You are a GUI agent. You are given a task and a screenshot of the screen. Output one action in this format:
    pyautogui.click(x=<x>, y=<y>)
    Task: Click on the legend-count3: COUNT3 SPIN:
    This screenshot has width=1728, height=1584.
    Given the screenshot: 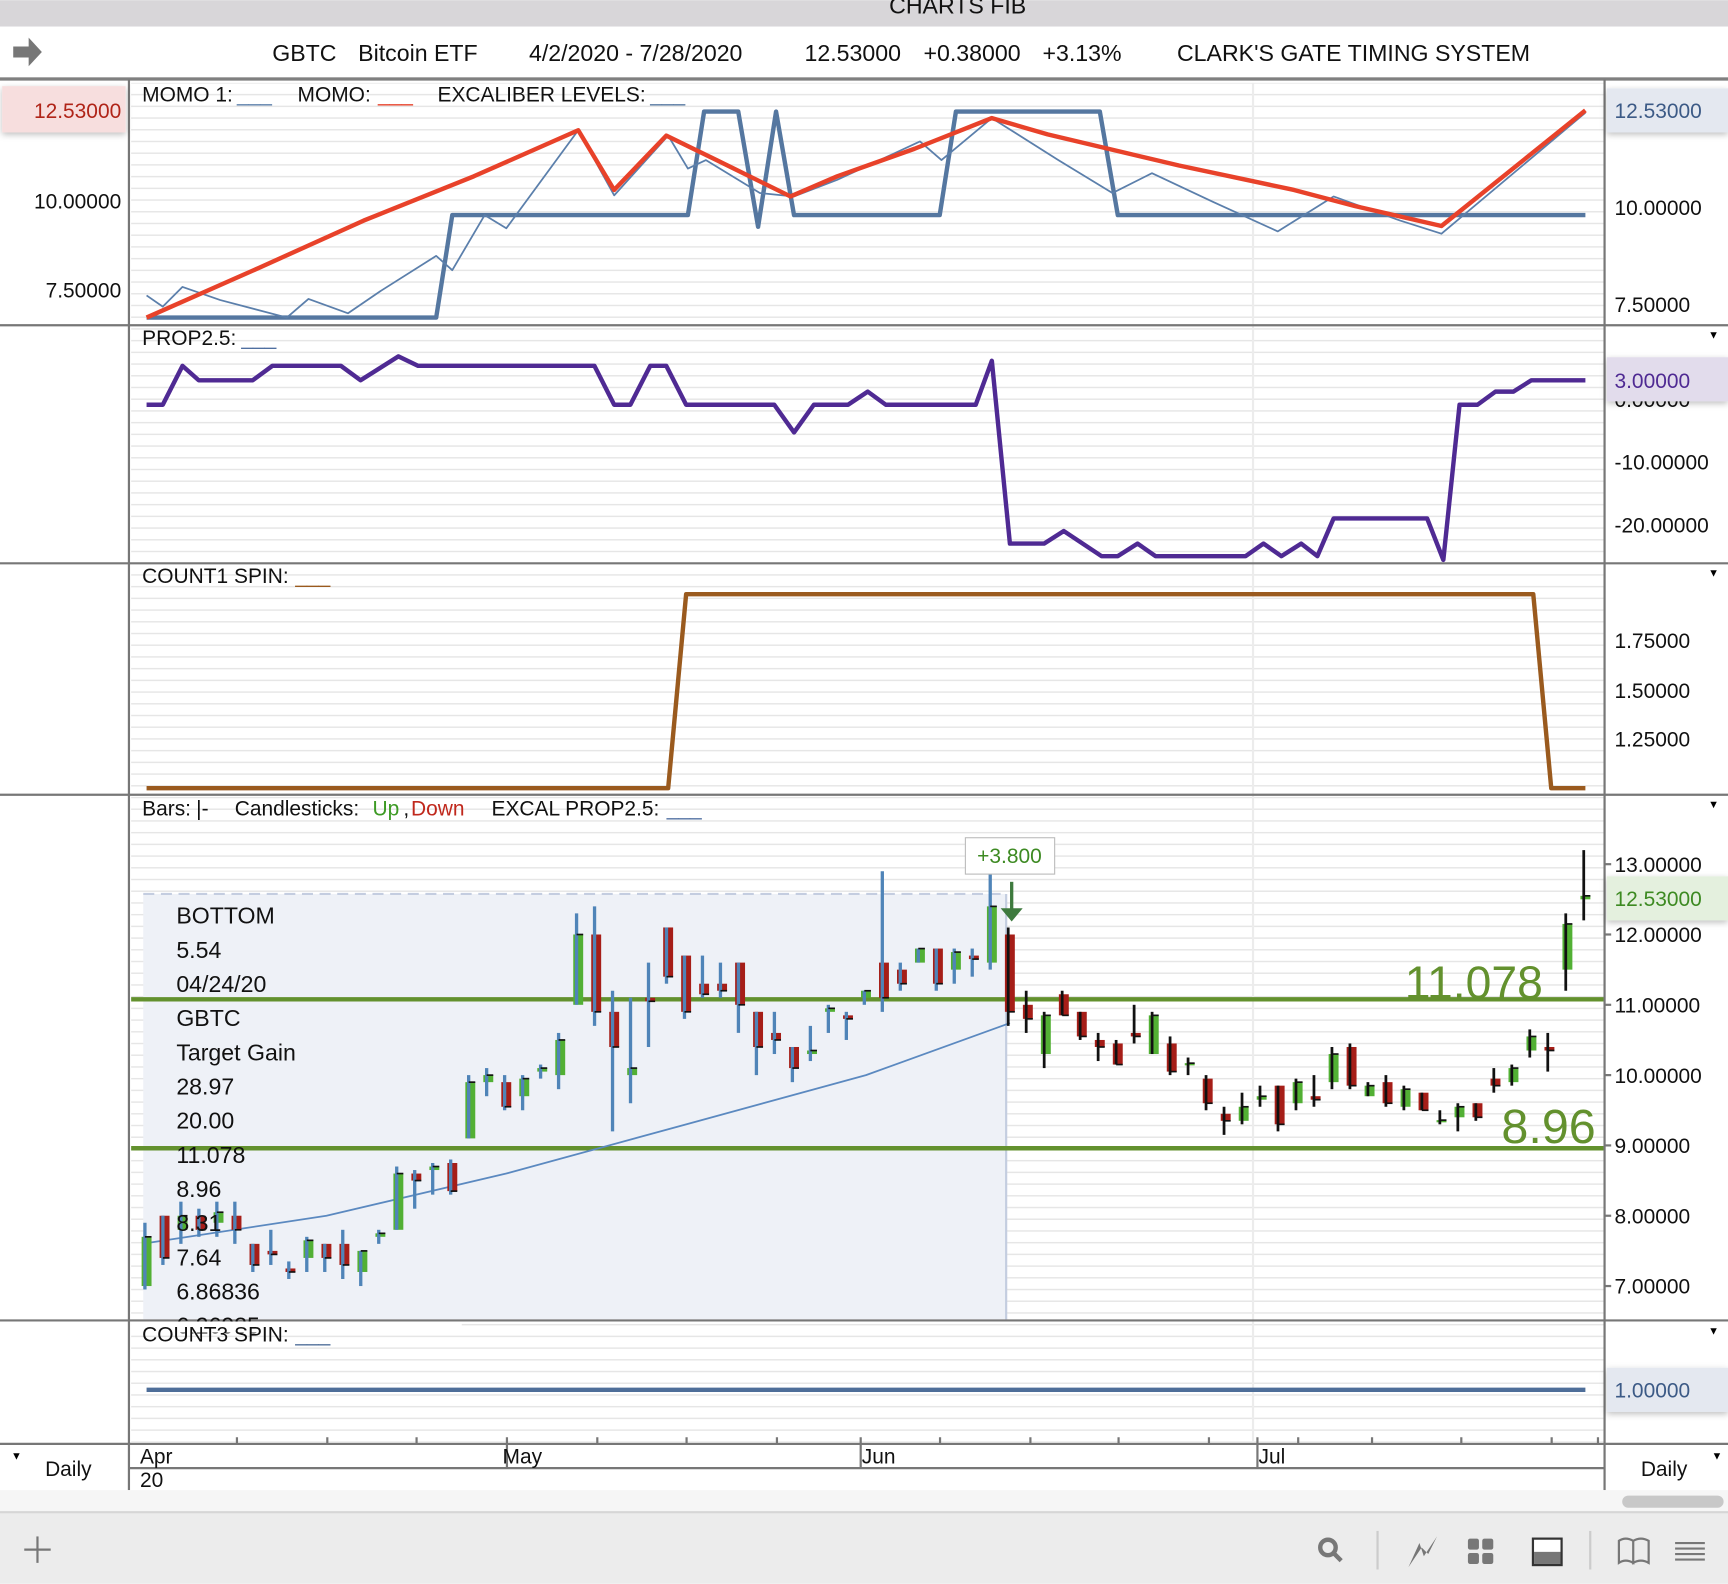 What is the action you would take?
    pyautogui.click(x=215, y=1334)
    